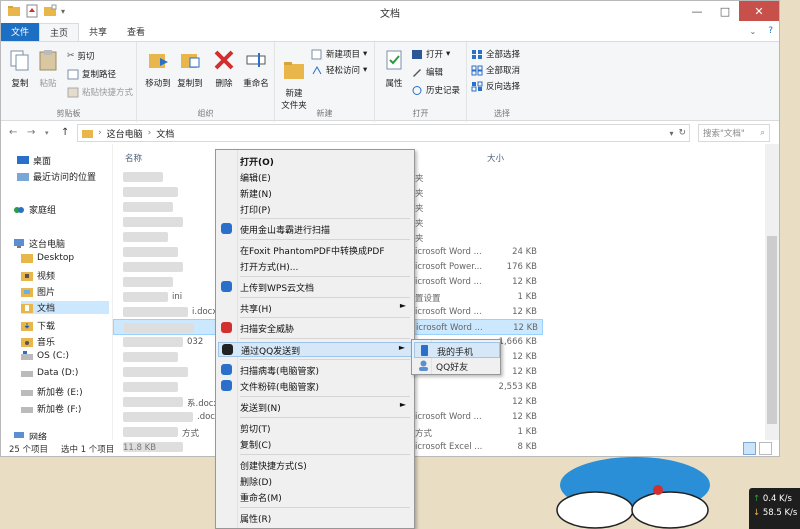 This screenshot has height=529, width=800. What do you see at coordinates (13, 132) in the screenshot?
I see `back-icon: ←` at bounding box center [13, 132].